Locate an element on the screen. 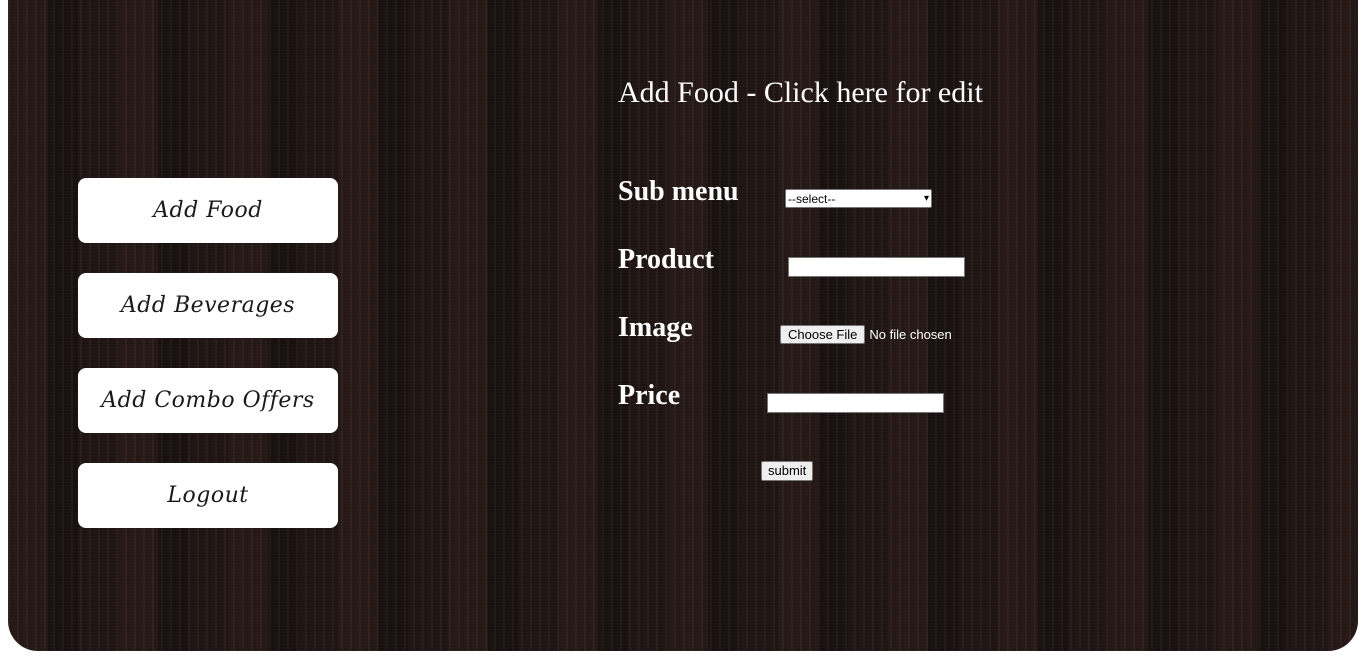 Image resolution: width=1366 pixels, height=659 pixels. price-input is located at coordinates (855, 403).